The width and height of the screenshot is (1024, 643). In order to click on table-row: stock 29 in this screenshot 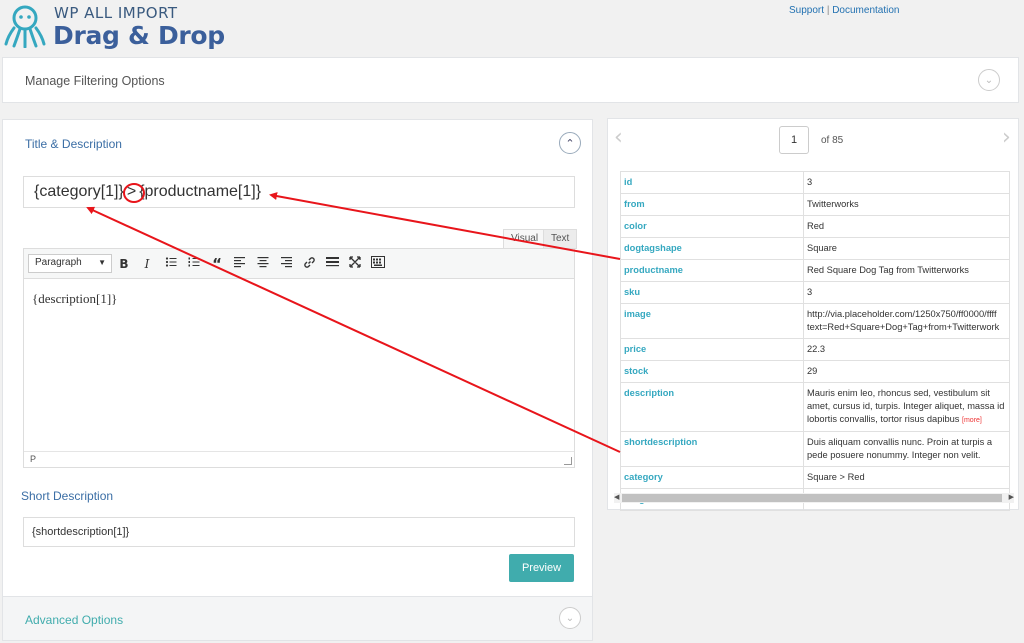, I will do `click(815, 371)`.